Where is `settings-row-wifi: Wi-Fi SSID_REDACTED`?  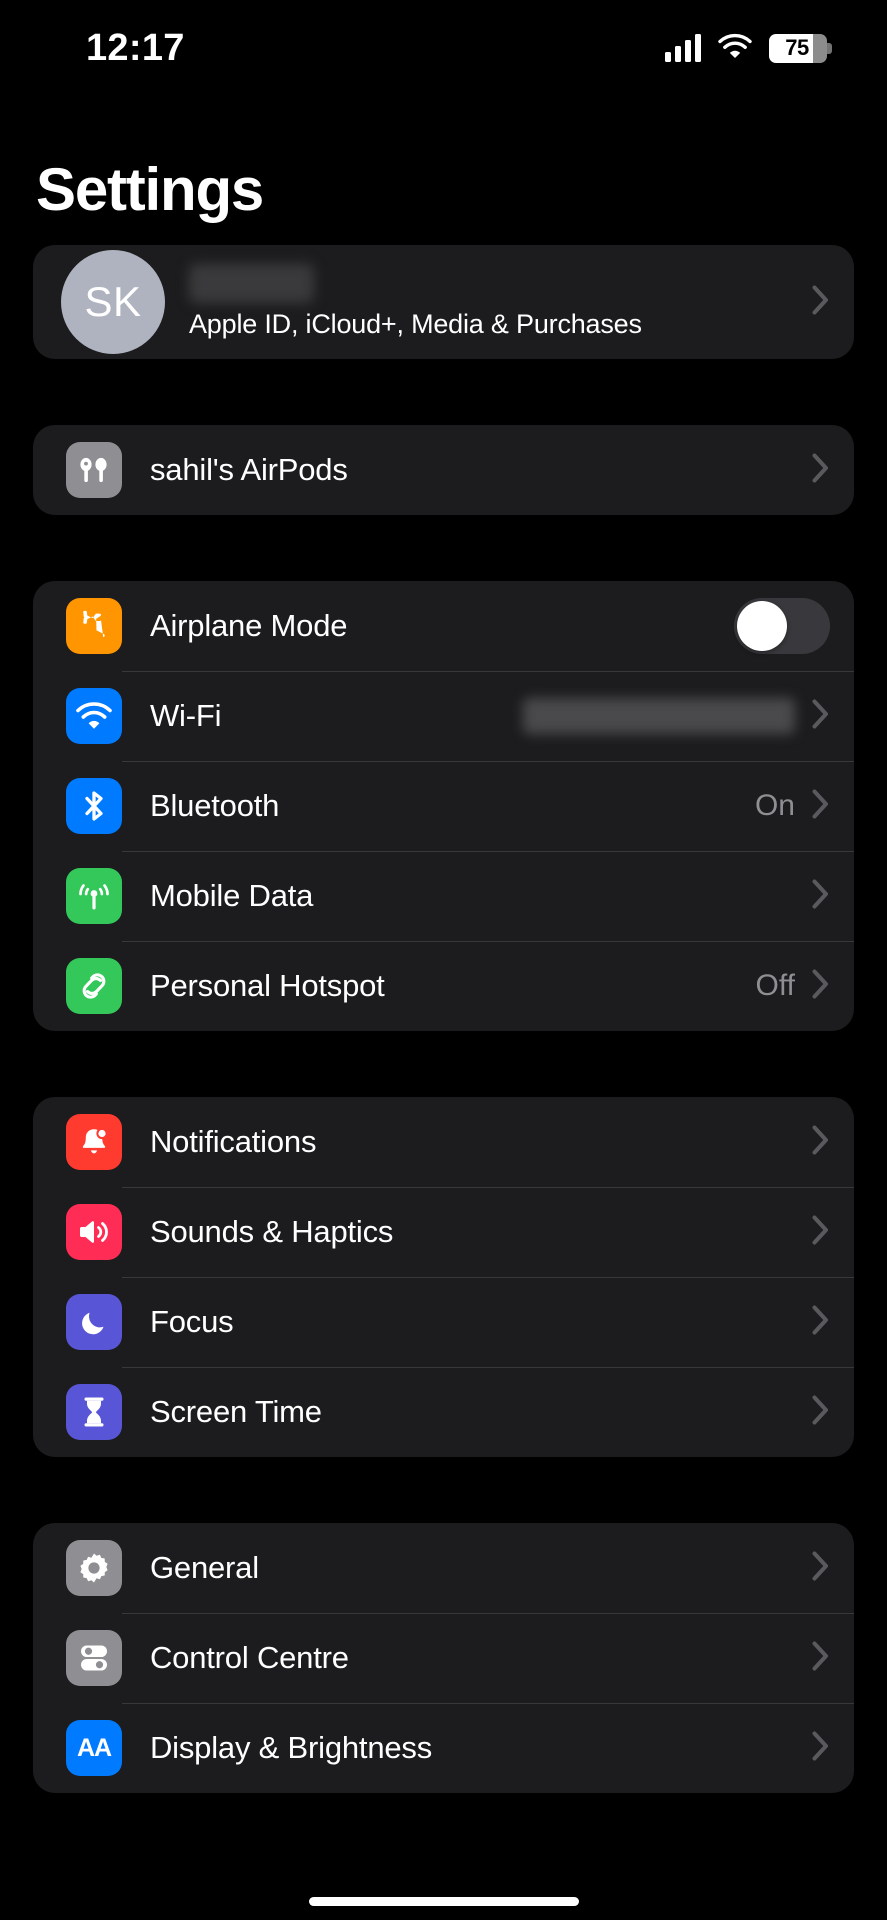 settings-row-wifi: Wi-Fi SSID_REDACTED is located at coordinates (443, 716).